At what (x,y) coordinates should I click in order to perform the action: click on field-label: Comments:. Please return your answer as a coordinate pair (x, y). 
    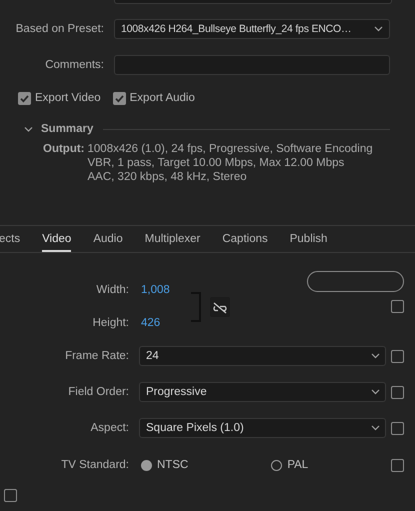
    Looking at the image, I should click on (74, 65).